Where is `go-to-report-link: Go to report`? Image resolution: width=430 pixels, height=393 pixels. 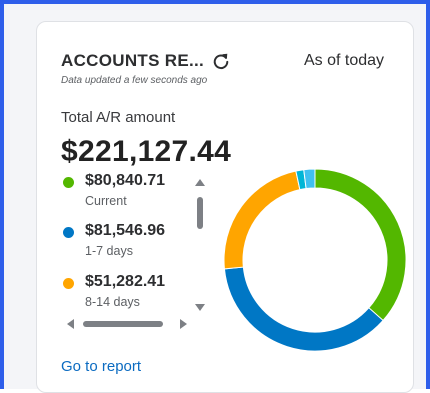
go-to-report-link: Go to report is located at coordinates (101, 366).